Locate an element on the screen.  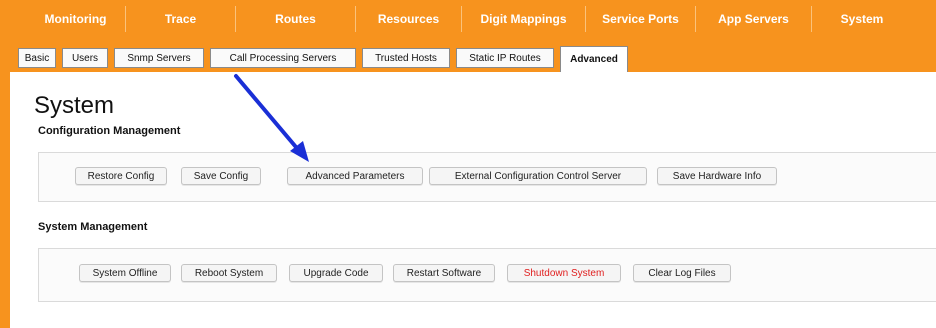
subtab-trusted-hosts: Trusted Hosts is located at coordinates (406, 58).